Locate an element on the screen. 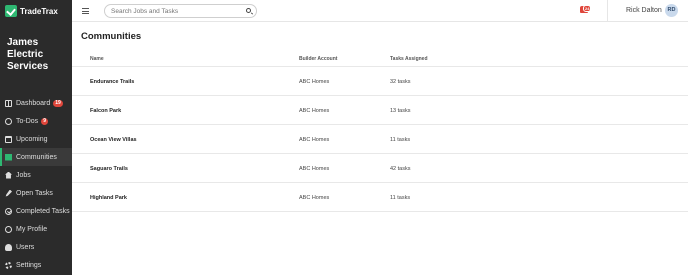 The image size is (688, 275). table-header: Name Builder Account Tasks Assigned is located at coordinates (380, 59).